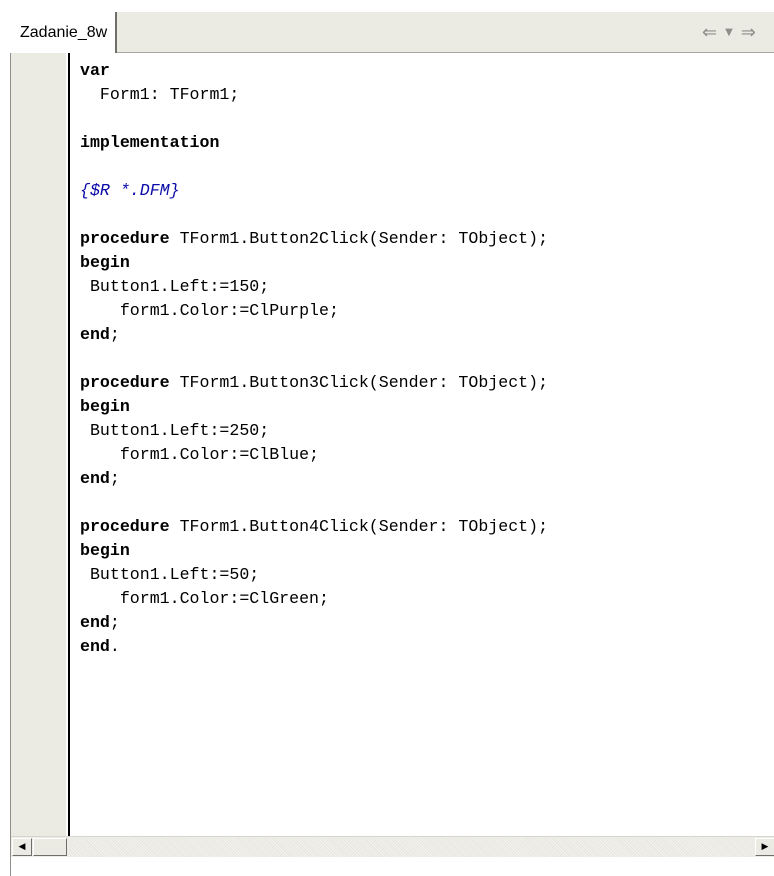  I want to click on tab-label: Zadanie_8w, so click(64, 32).